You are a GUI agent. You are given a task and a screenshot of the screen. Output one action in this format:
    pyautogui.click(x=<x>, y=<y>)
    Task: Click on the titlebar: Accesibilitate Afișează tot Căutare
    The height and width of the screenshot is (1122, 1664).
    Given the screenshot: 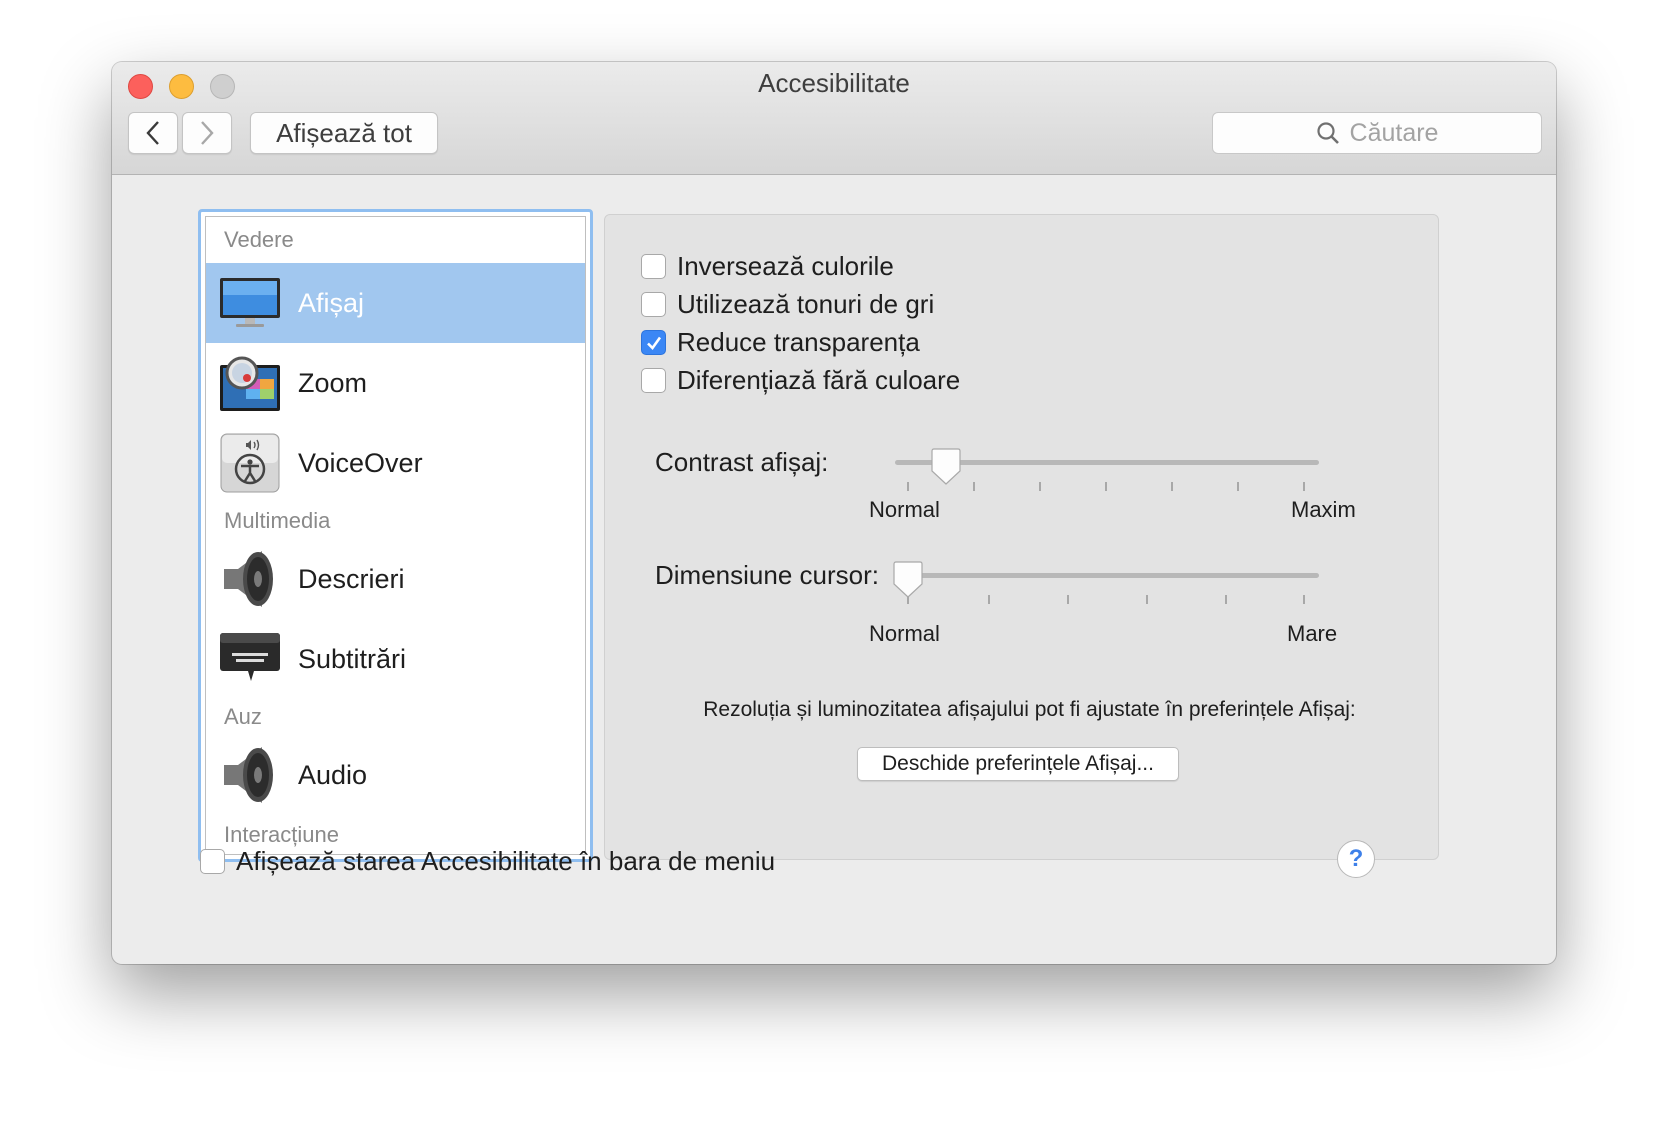 What is the action you would take?
    pyautogui.click(x=834, y=118)
    